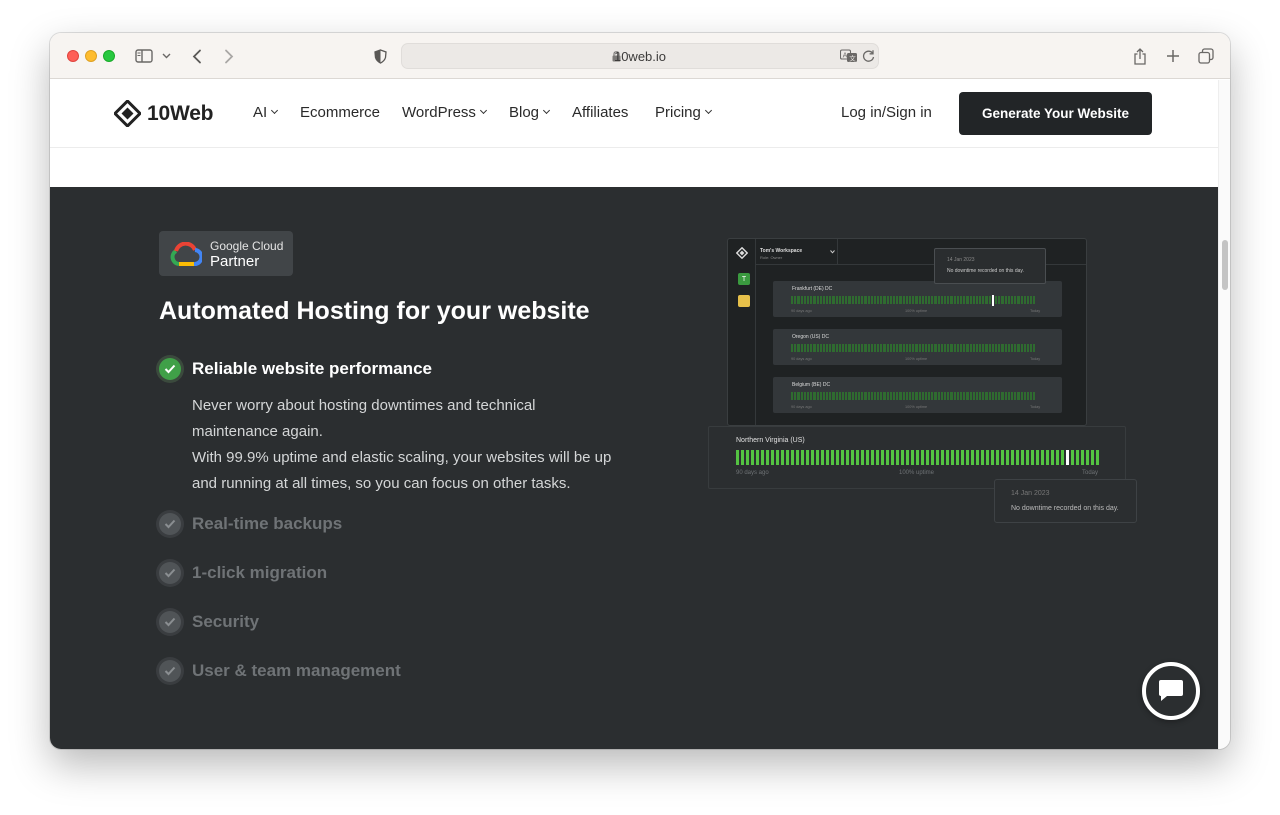 Image resolution: width=1280 pixels, height=815 pixels. Describe the element at coordinates (1140, 56) in the screenshot. I see `share-icon` at that location.